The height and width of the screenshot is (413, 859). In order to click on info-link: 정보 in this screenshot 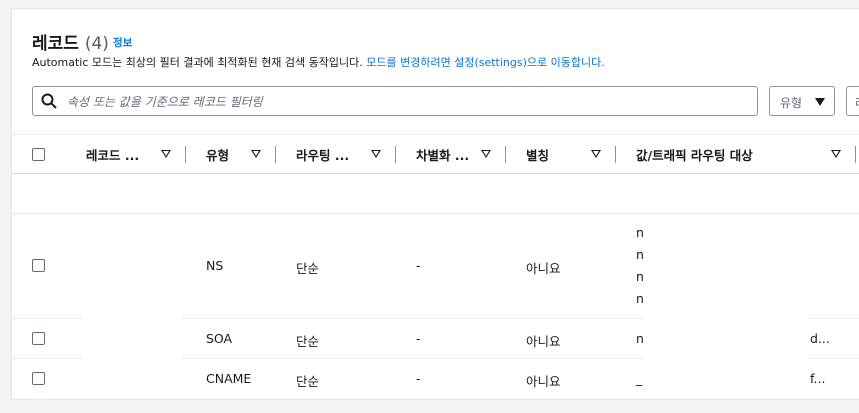, I will do `click(122, 42)`.